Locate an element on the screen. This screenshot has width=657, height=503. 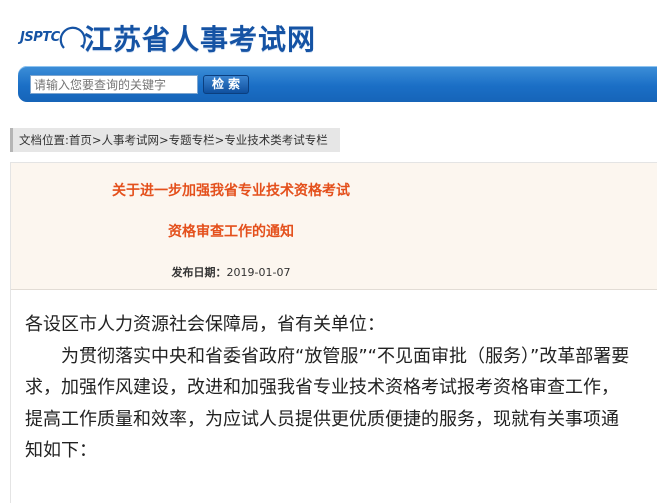
publish-date-label: 发布日期： is located at coordinates (199, 272).